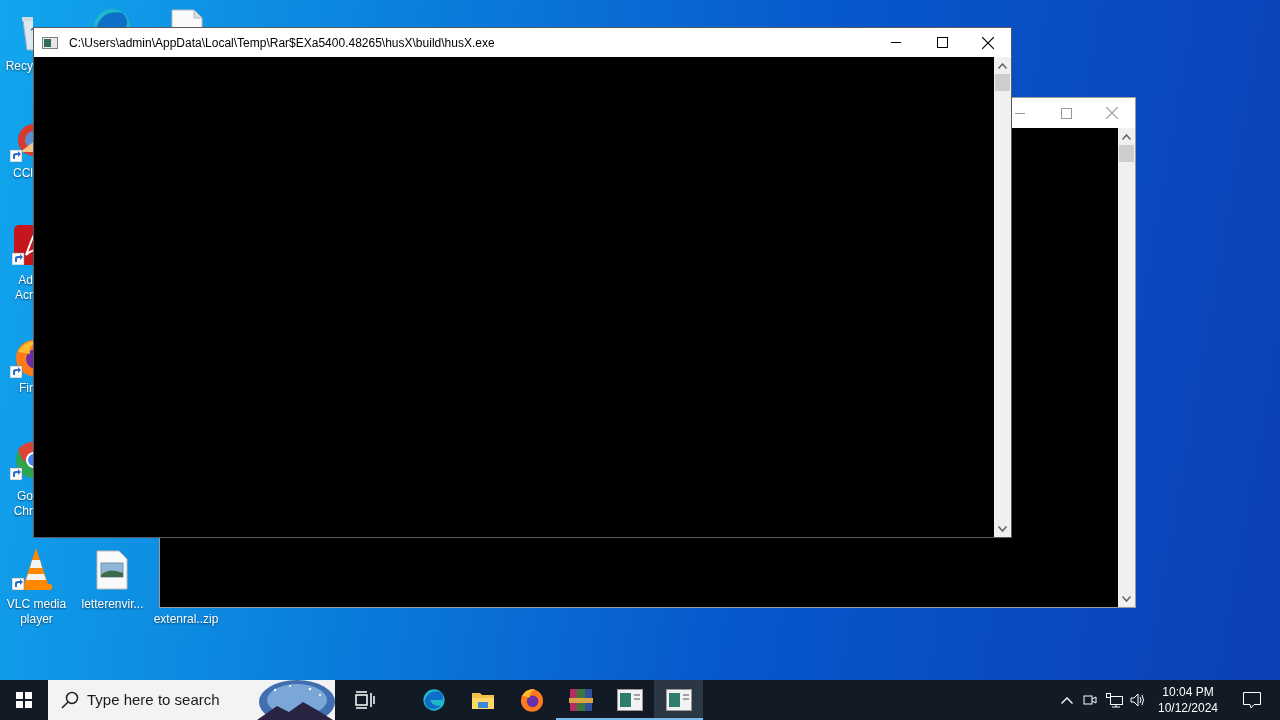 The height and width of the screenshot is (720, 1280). Describe the element at coordinates (1252, 700) in the screenshot. I see `speech-bubble-icon` at that location.